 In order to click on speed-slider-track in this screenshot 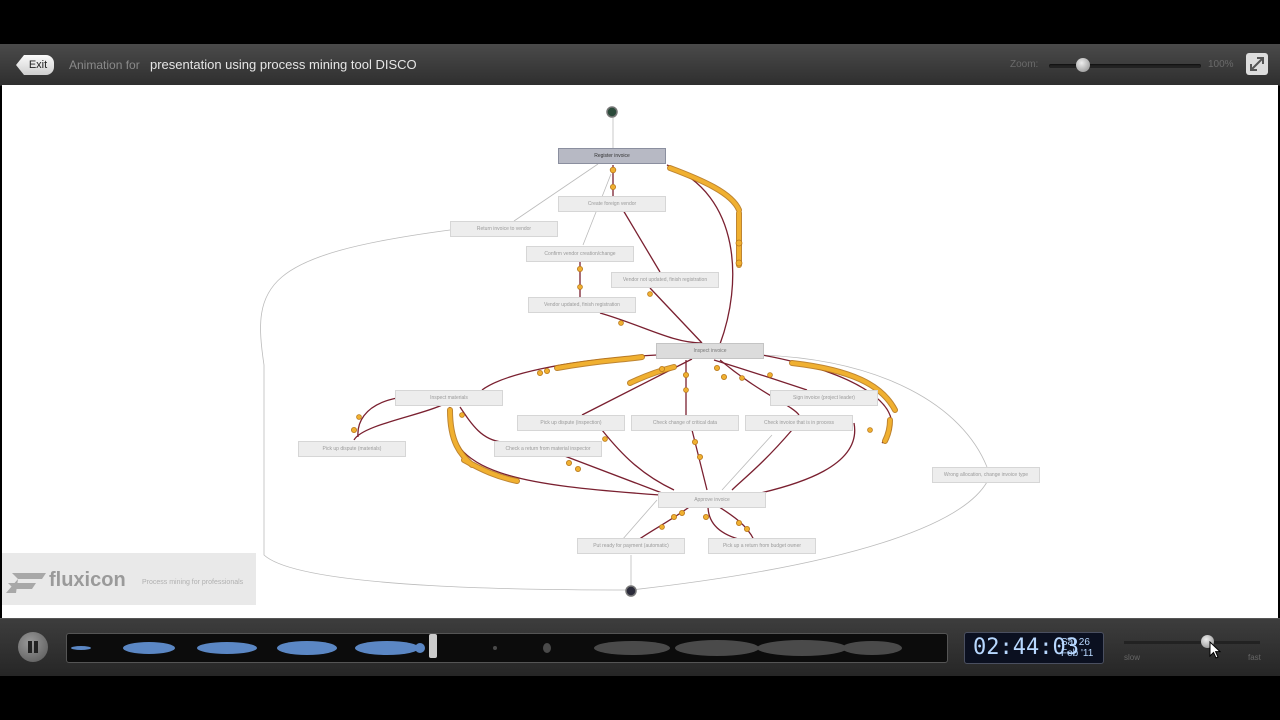, I will do `click(1192, 642)`.